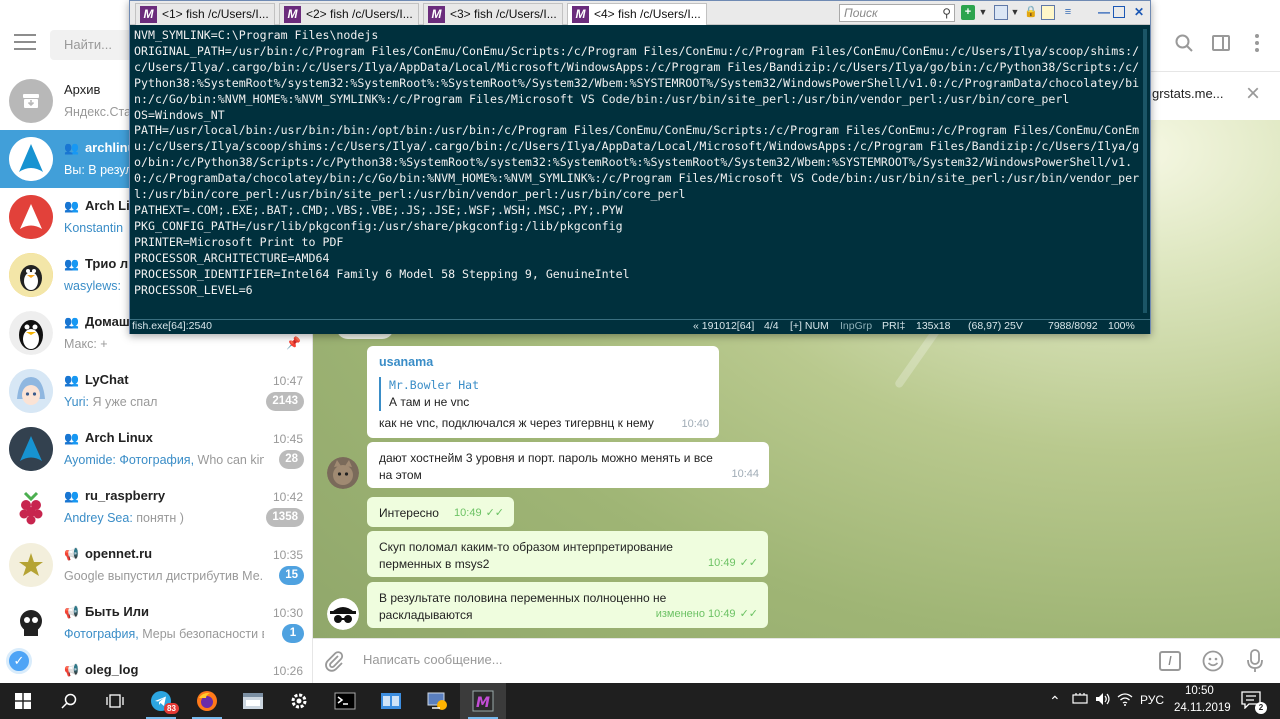  I want to click on terminal-icon, so click(345, 701).